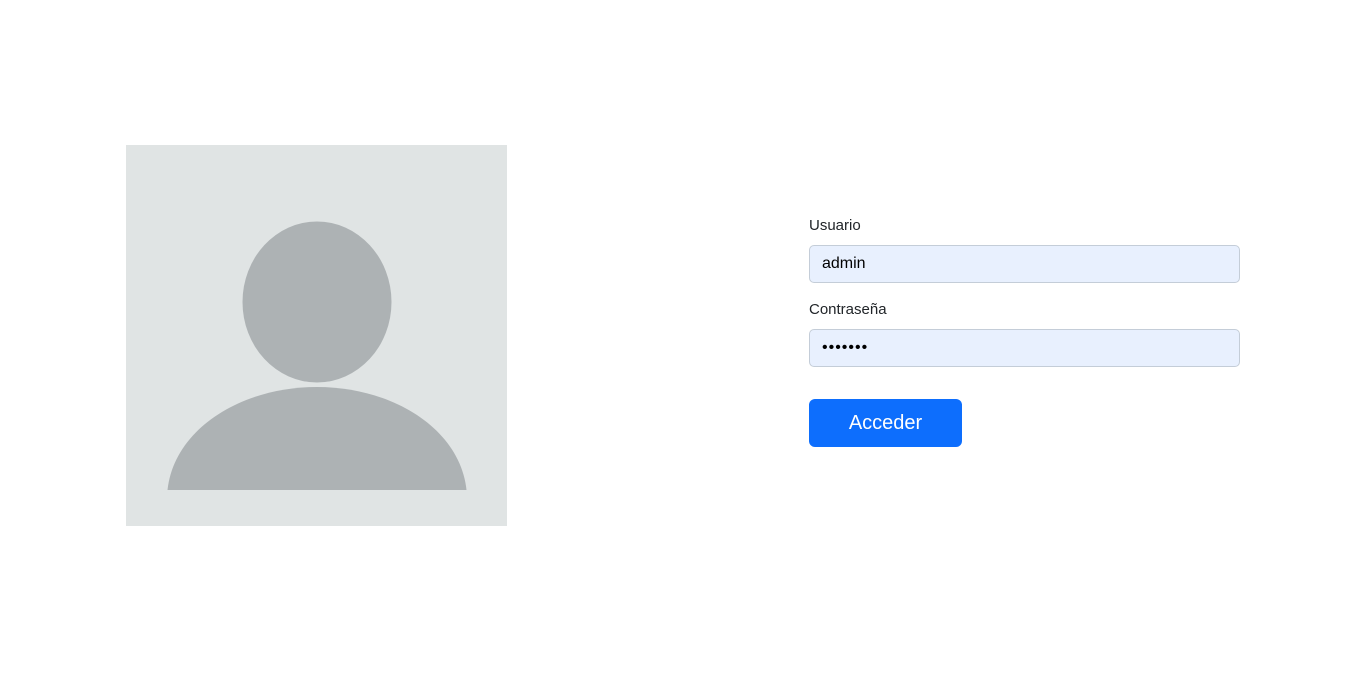 The width and height of the screenshot is (1361, 683). I want to click on username-field-group: Usuario, so click(1024, 249).